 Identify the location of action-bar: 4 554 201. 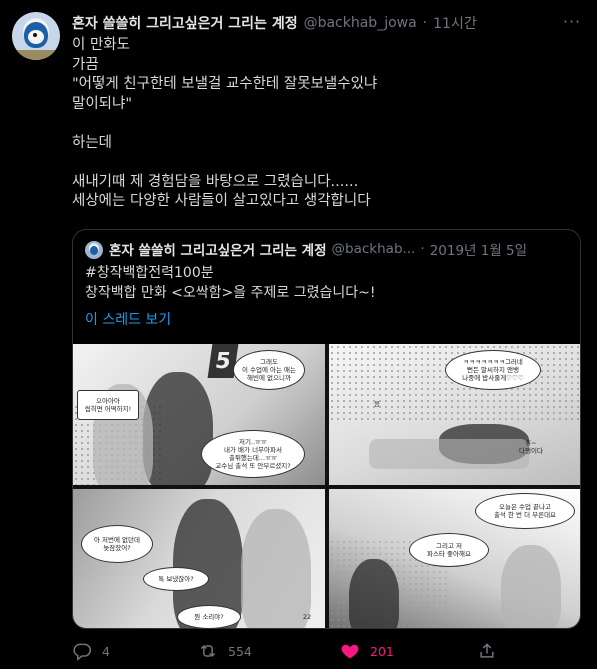
(322, 651).